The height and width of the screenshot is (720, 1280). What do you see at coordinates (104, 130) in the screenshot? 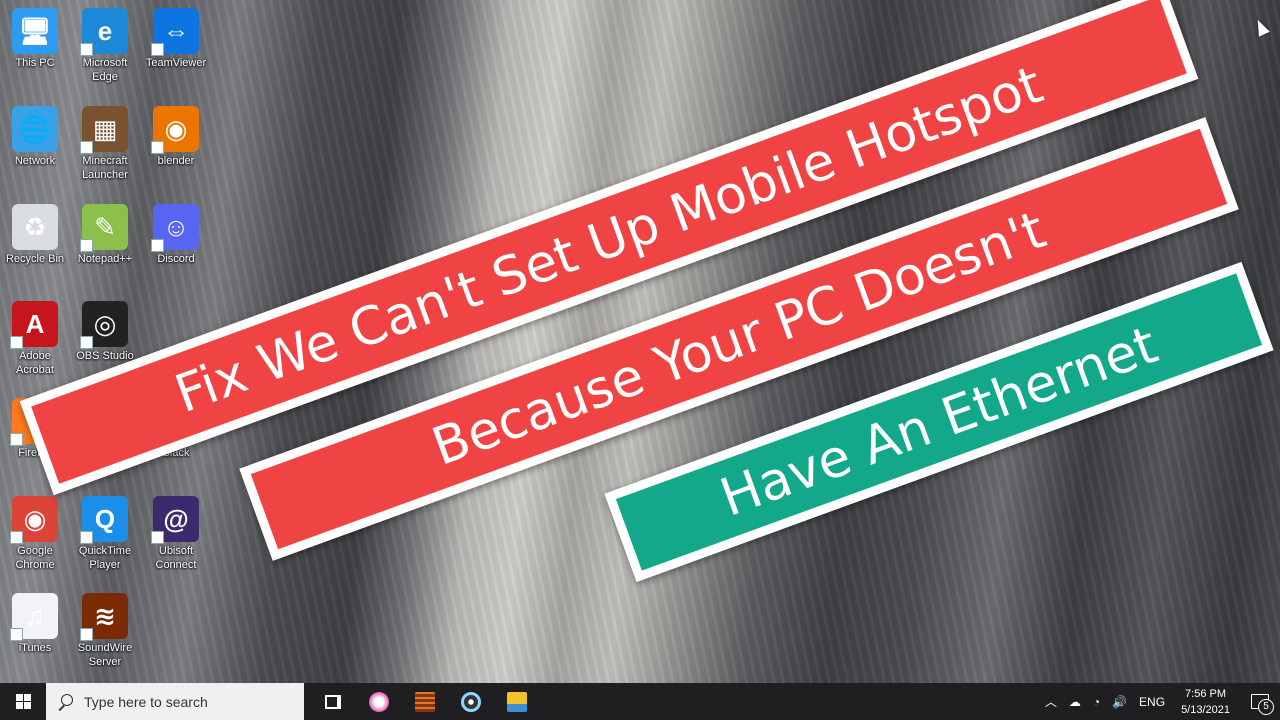
I see `minecraft-icon: ▦` at bounding box center [104, 130].